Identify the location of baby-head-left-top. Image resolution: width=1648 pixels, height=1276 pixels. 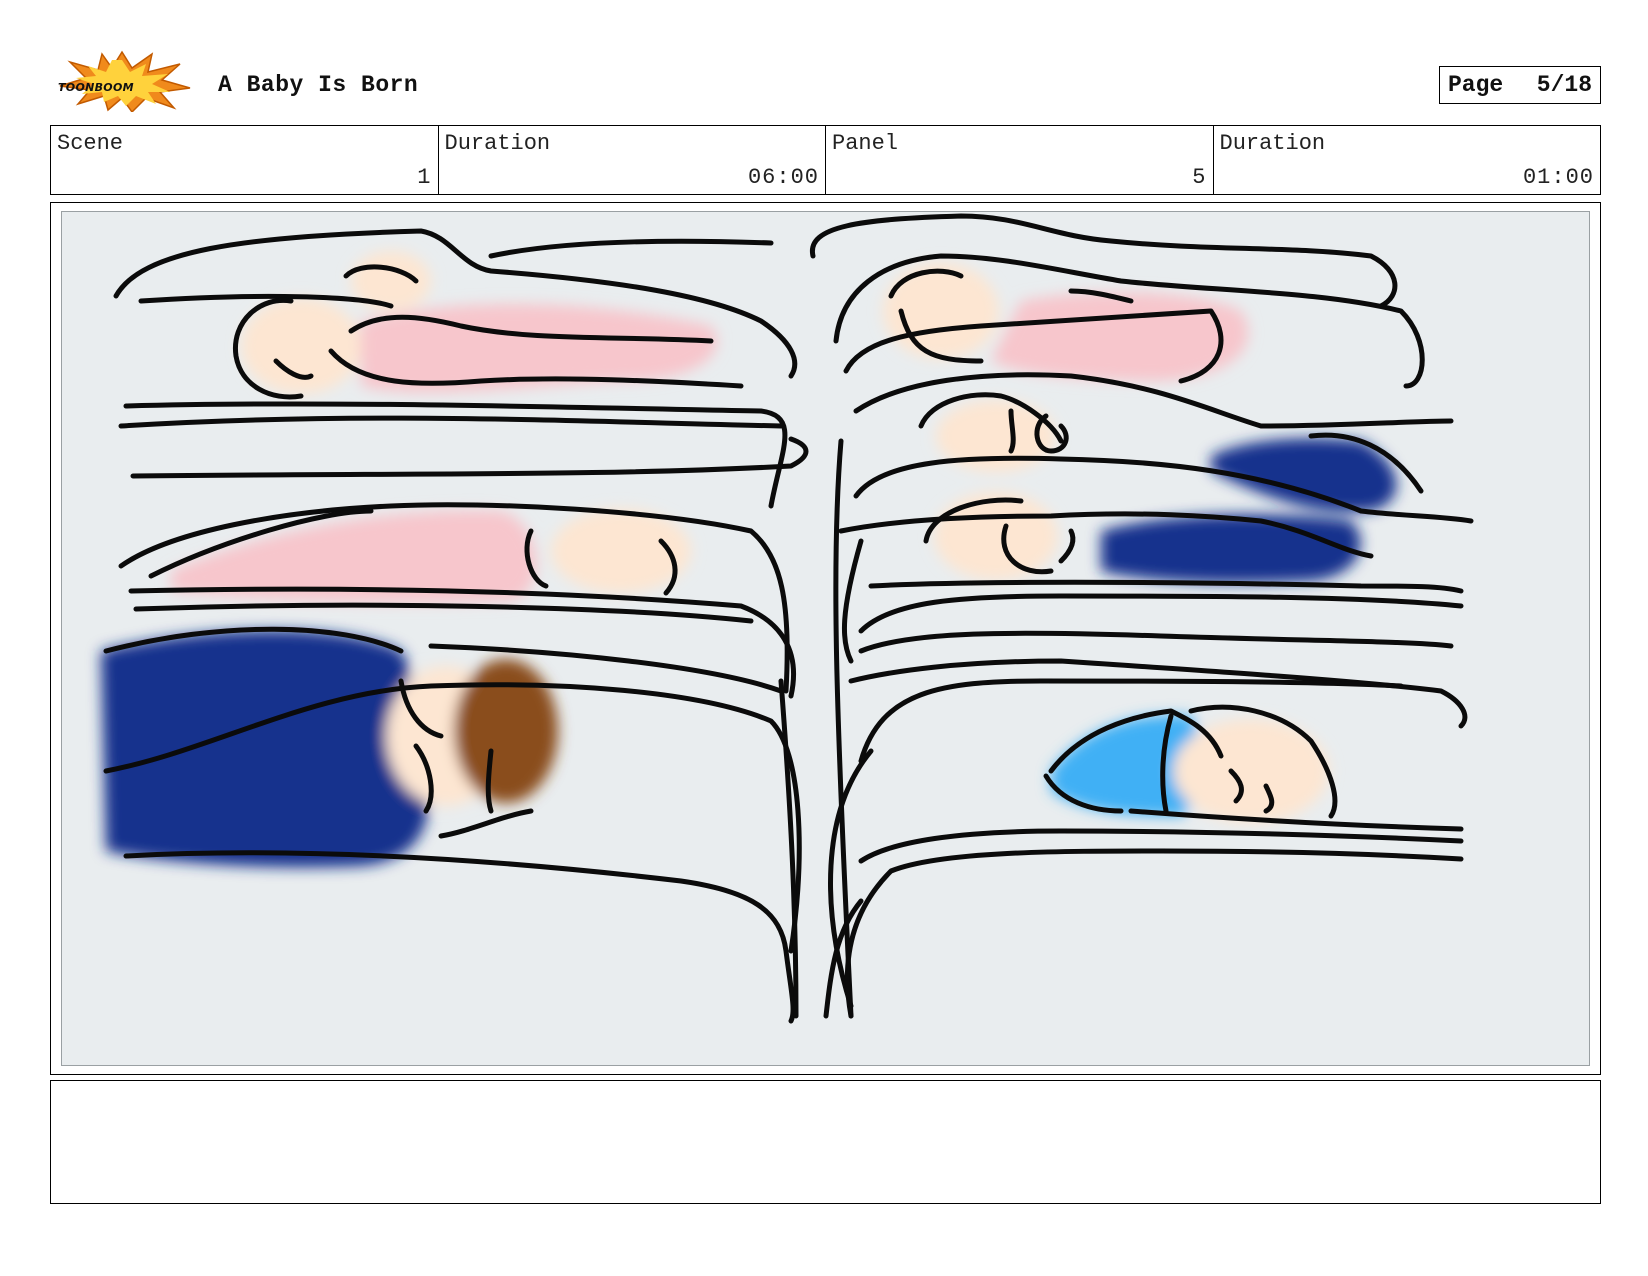
(301, 346).